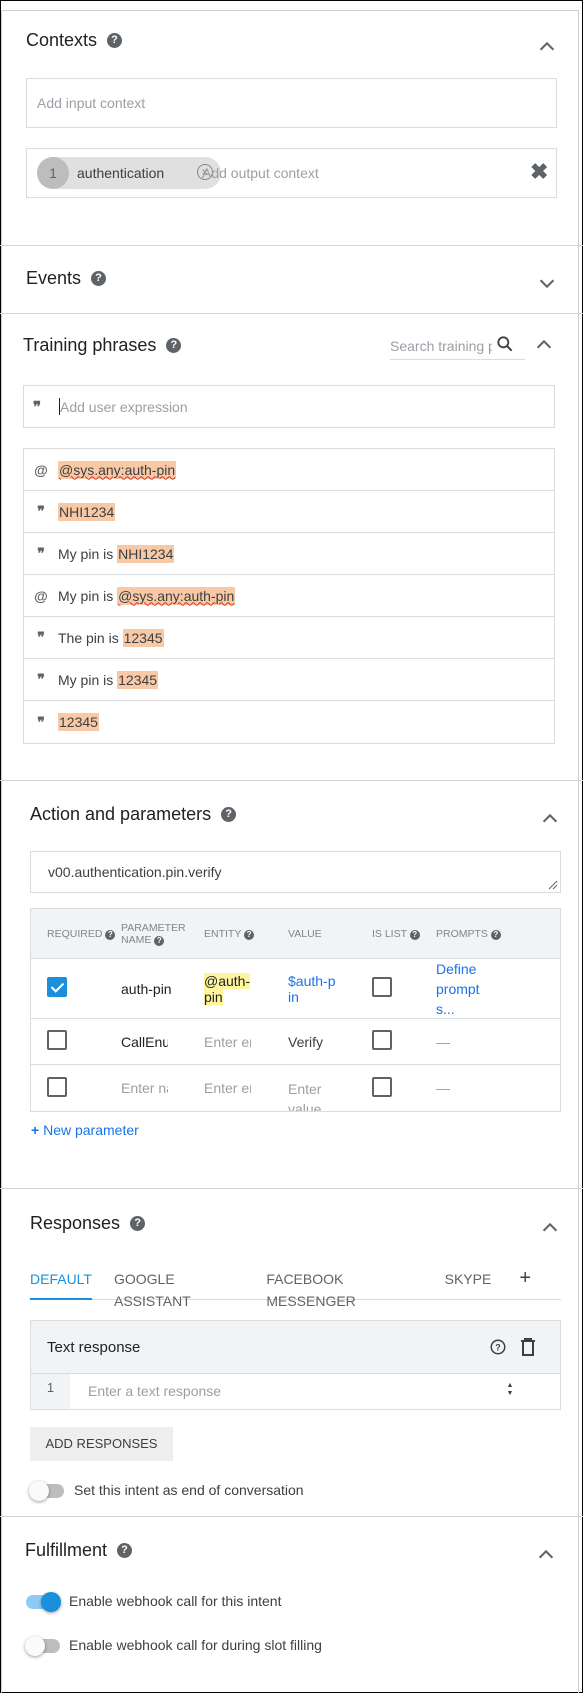 The image size is (583, 1693). Describe the element at coordinates (547, 283) in the screenshot. I see `chevron-down-icon` at that location.